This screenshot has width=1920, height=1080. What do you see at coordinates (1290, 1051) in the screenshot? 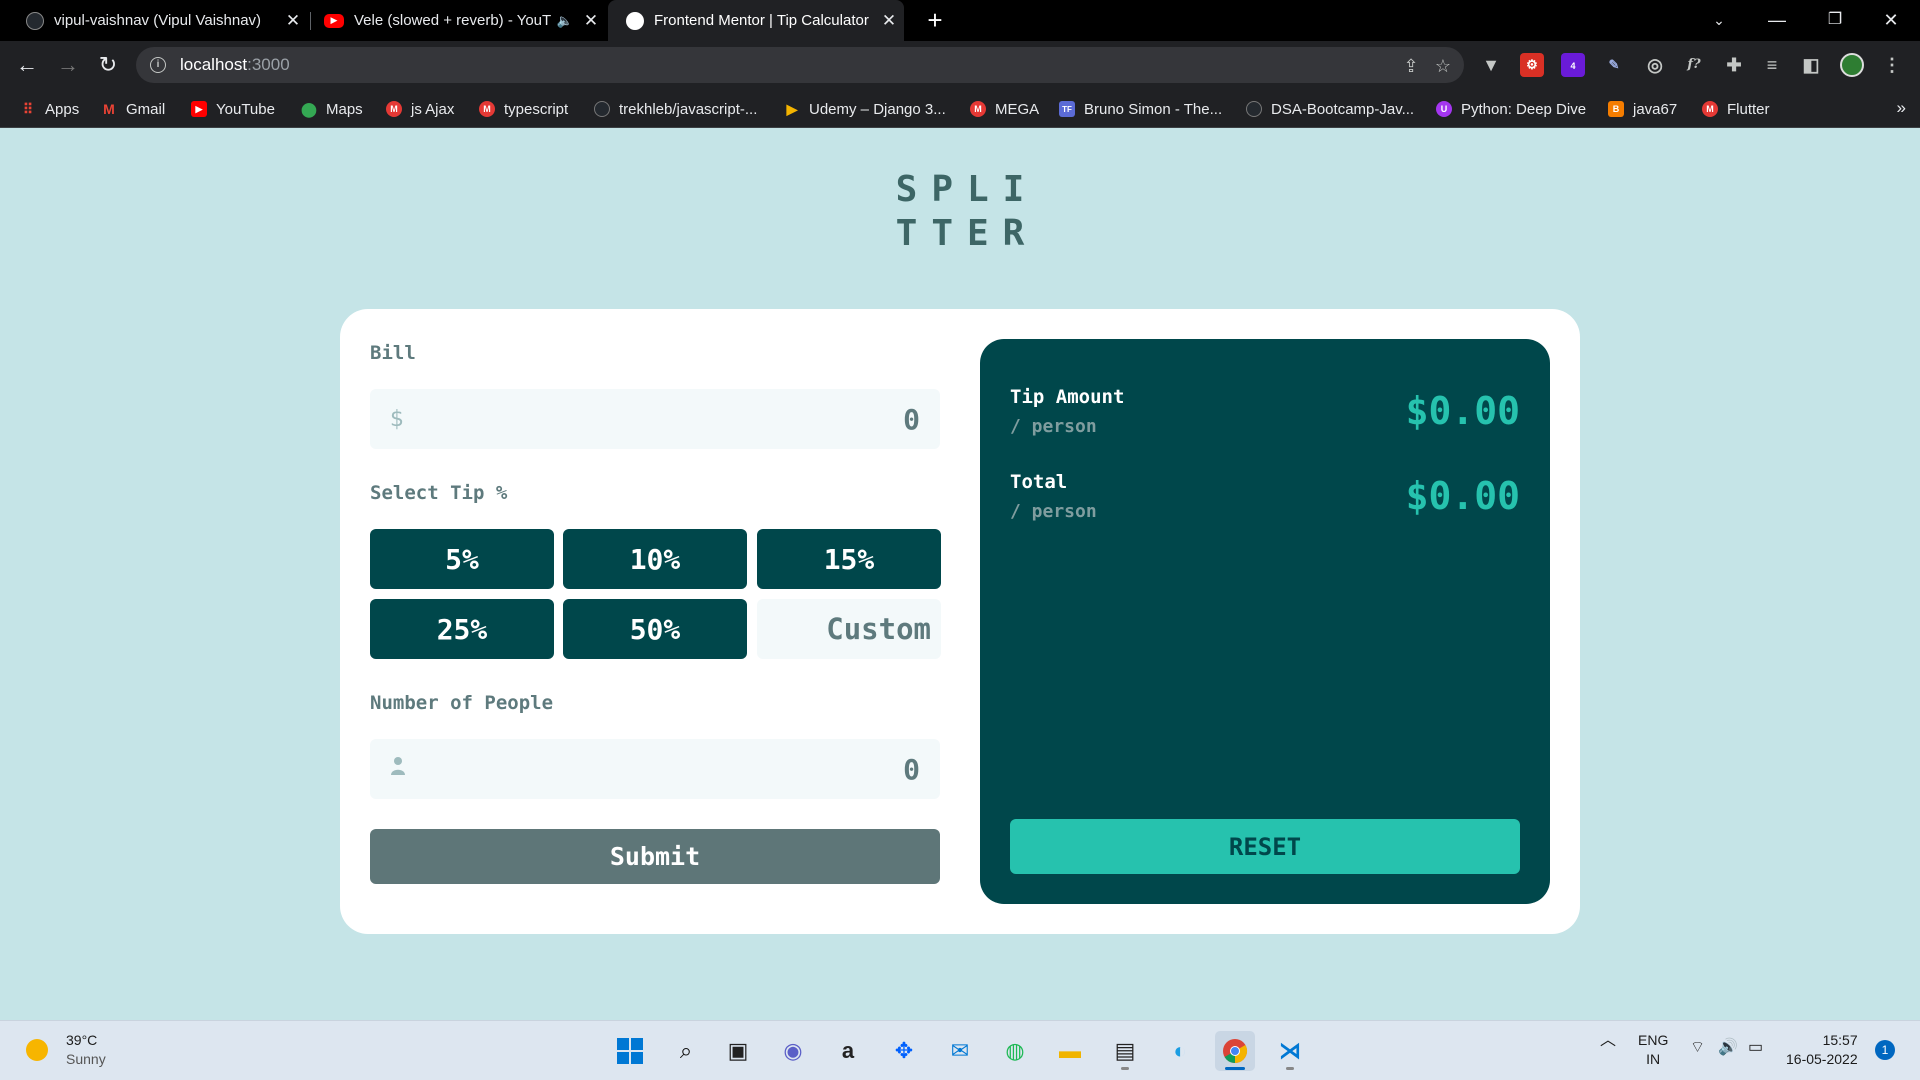
I see `vscode-icon: ⋊` at bounding box center [1290, 1051].